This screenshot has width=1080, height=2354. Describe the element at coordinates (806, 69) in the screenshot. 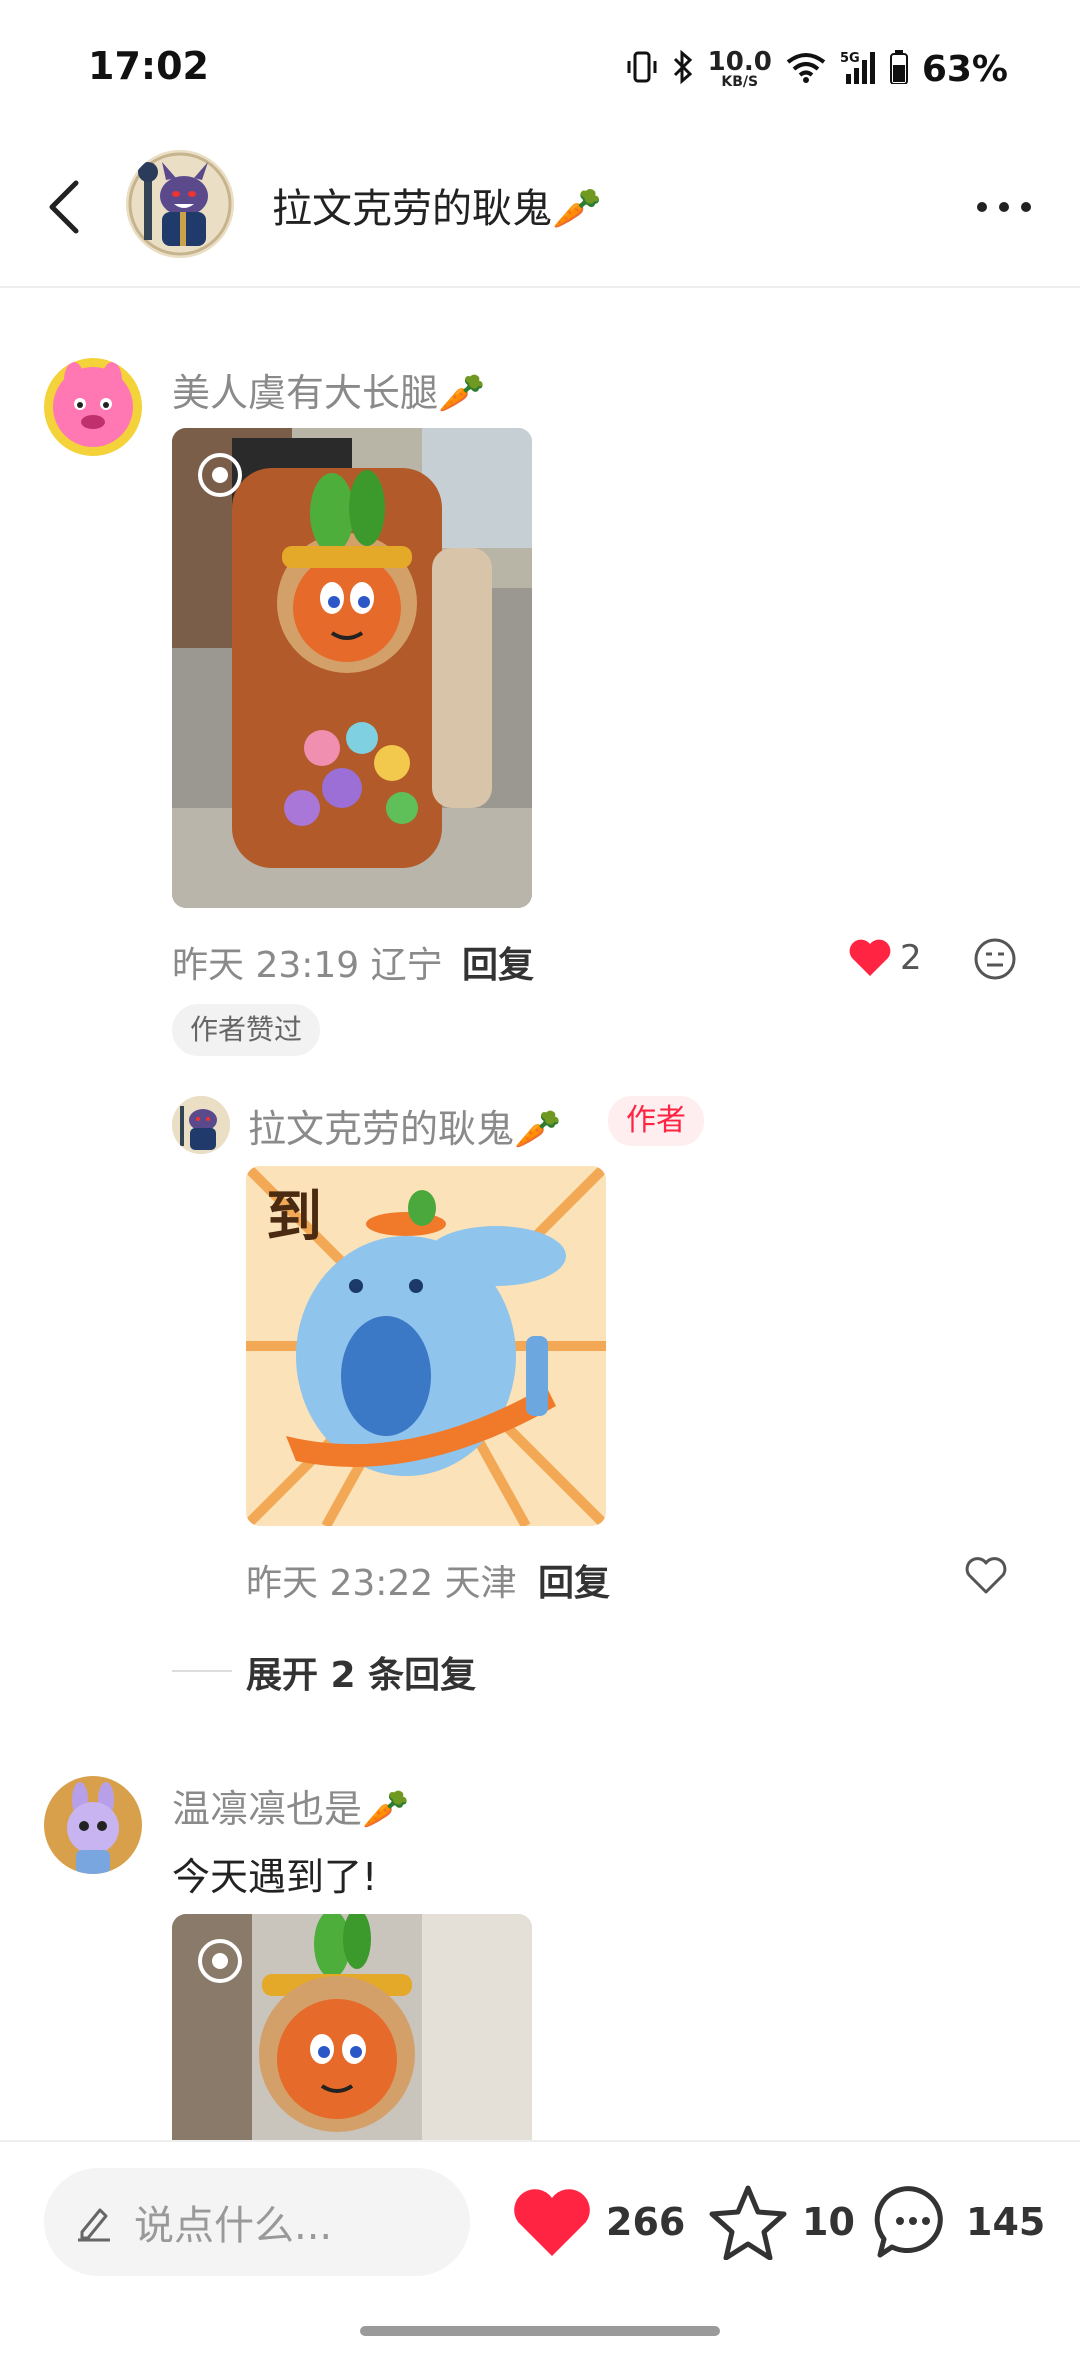

I see `wifi-icon` at that location.